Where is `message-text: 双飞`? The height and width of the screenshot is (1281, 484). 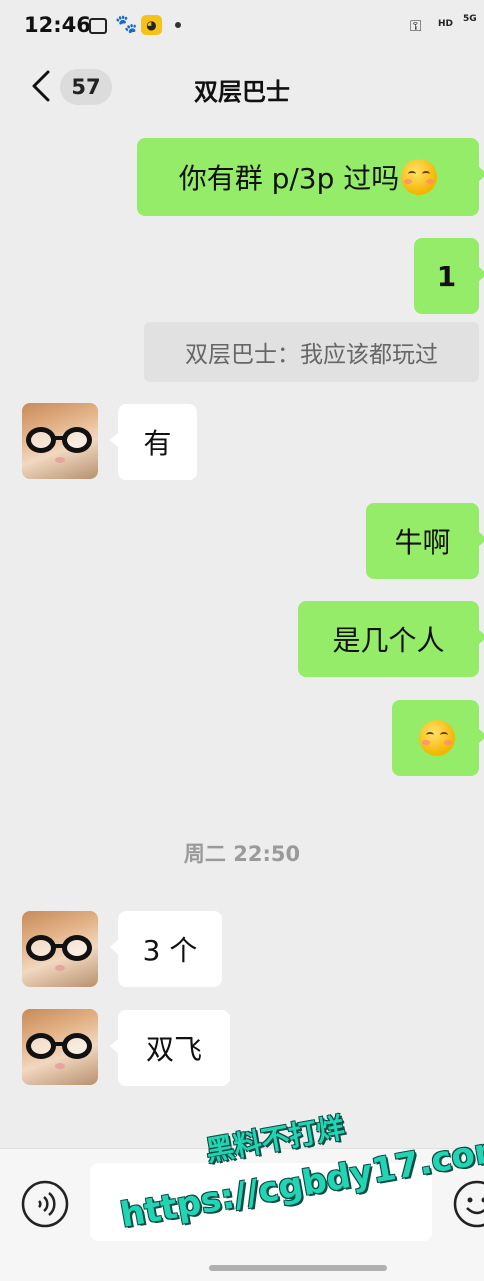
message-text: 双飞 is located at coordinates (174, 1048).